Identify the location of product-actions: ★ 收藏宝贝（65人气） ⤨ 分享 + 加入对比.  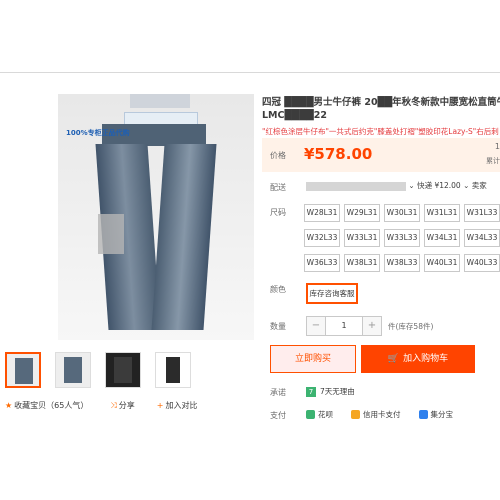
(101, 405).